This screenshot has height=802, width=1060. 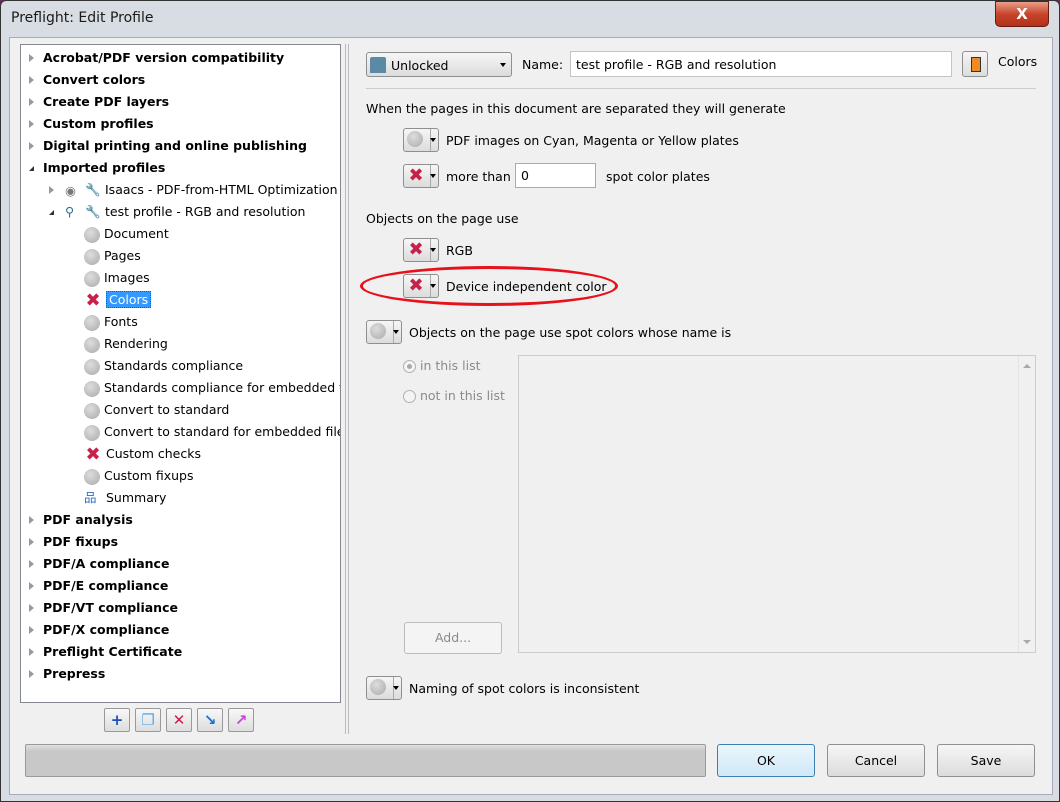 I want to click on tree-profile: ◉ 🔧 Isaacs - PDF-from-HTML Optimization, so click(x=193, y=190).